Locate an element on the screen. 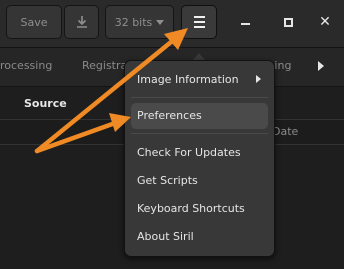 This screenshot has width=344, height=269. chevron-down-icon is located at coordinates (160, 22).